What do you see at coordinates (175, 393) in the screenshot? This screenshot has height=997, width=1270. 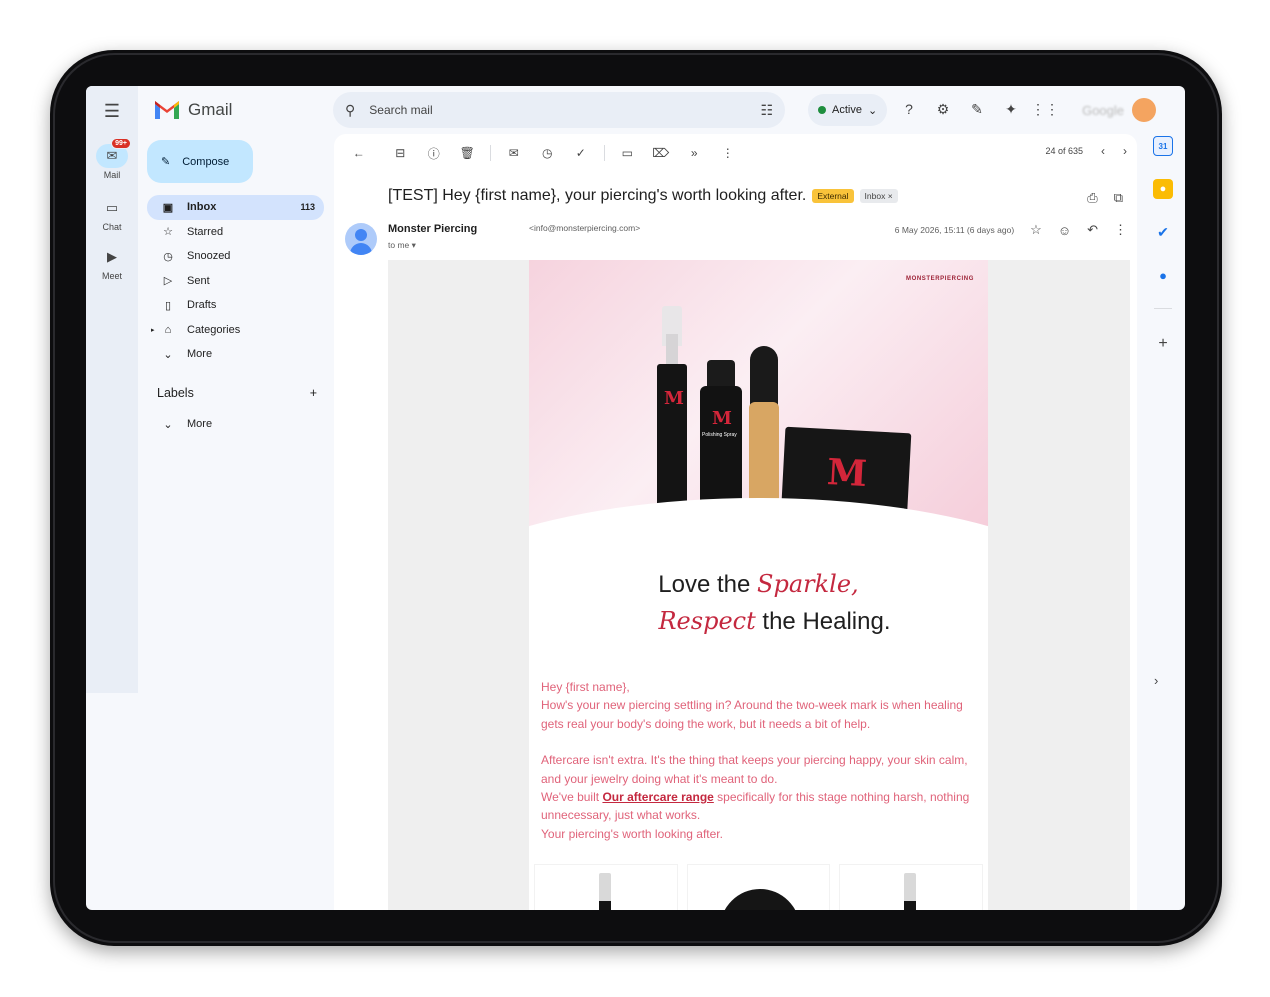 I see `labels-title: Labels` at bounding box center [175, 393].